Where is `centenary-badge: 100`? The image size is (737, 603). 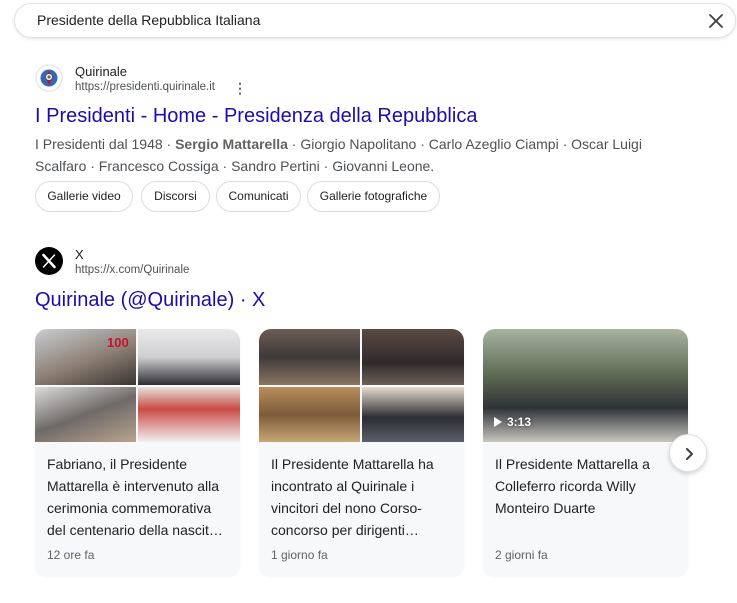
centenary-badge: 100 is located at coordinates (118, 342).